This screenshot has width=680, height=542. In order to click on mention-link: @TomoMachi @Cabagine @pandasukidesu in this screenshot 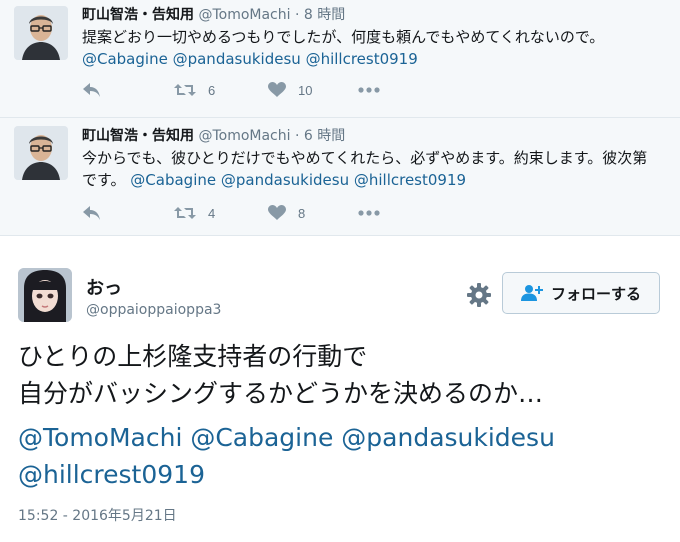, I will do `click(338, 437)`.